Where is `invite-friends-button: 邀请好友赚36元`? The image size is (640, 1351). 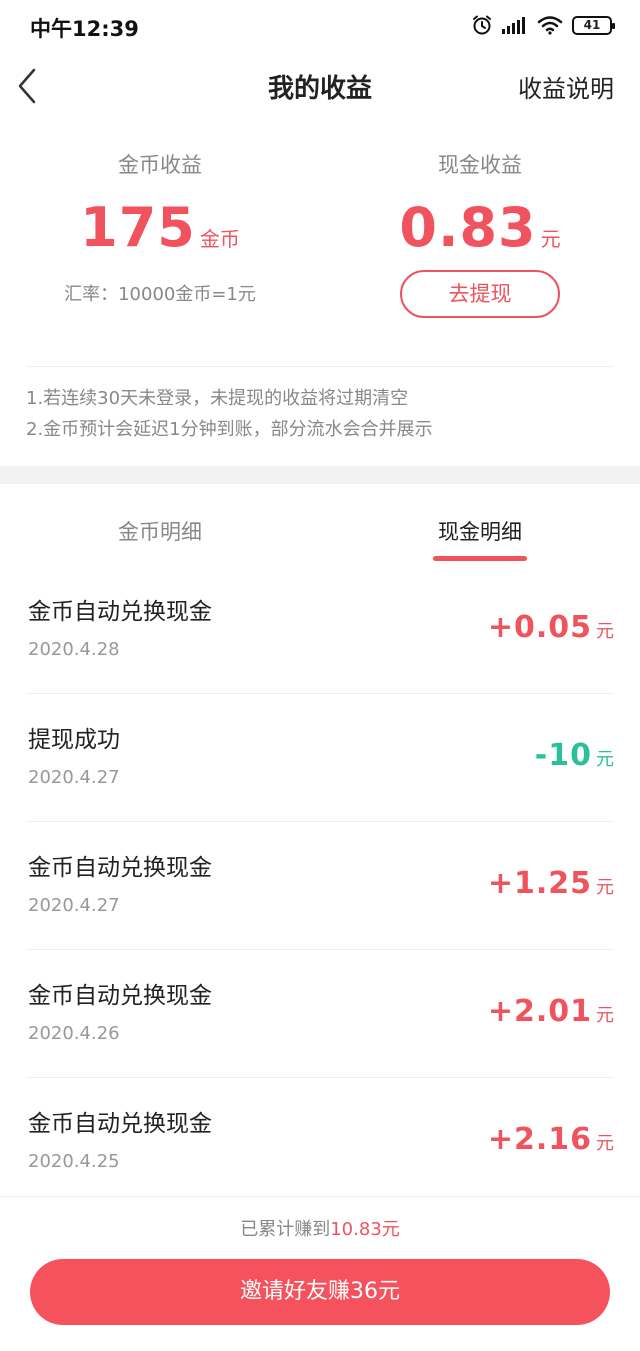
invite-friends-button: 邀请好友赚36元 is located at coordinates (320, 1292).